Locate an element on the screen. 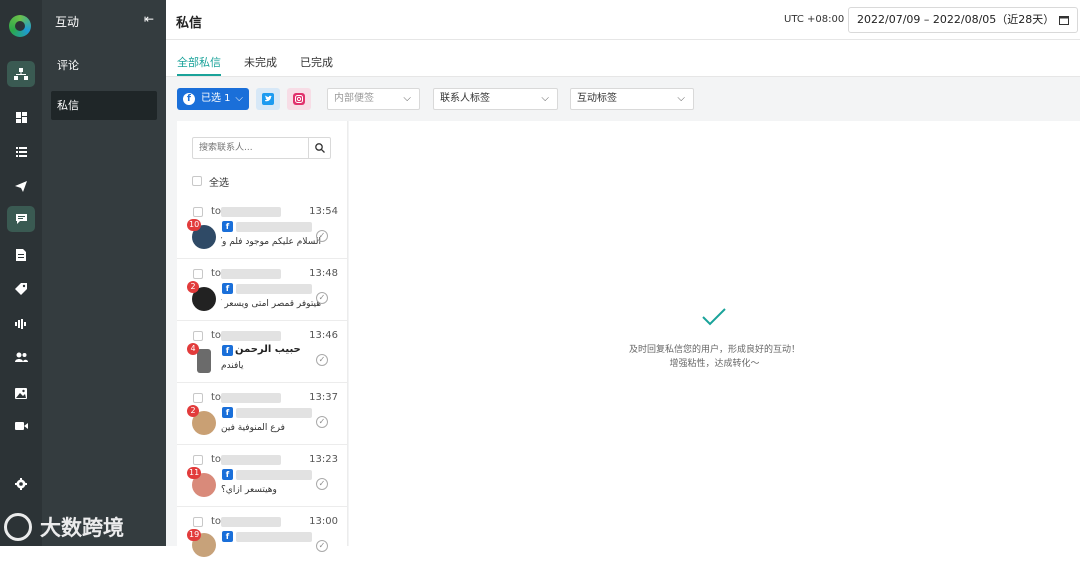  list-item: to 13:46 4 f حبيب الرحمن يافندم ✓ is located at coordinates (262, 352).